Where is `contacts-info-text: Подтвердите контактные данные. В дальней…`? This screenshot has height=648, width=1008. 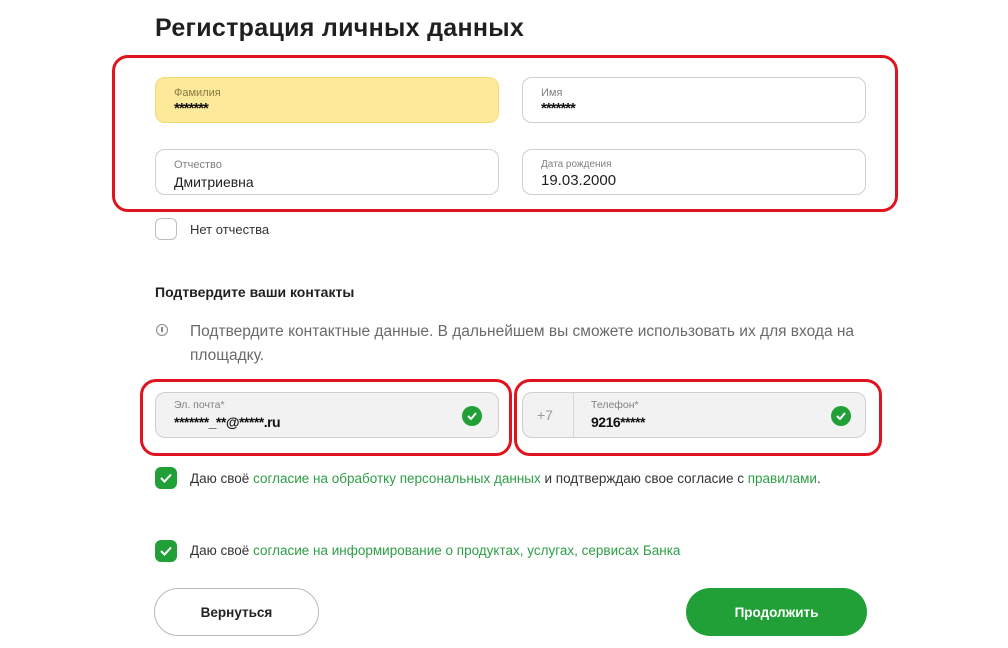
contacts-info-text: Подтвердите контактные данные. В дальней… is located at coordinates (522, 343).